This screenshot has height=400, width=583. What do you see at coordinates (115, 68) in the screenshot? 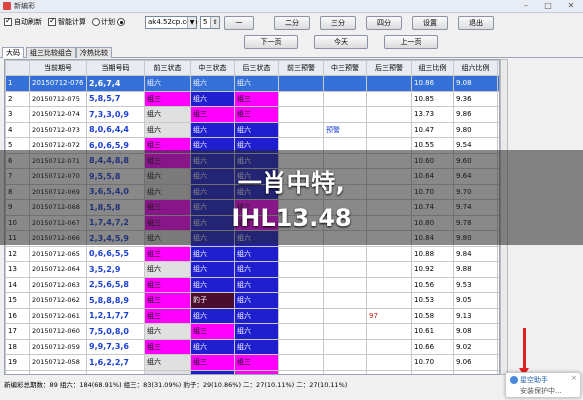
I see `column-header: 当期号码` at bounding box center [115, 68].